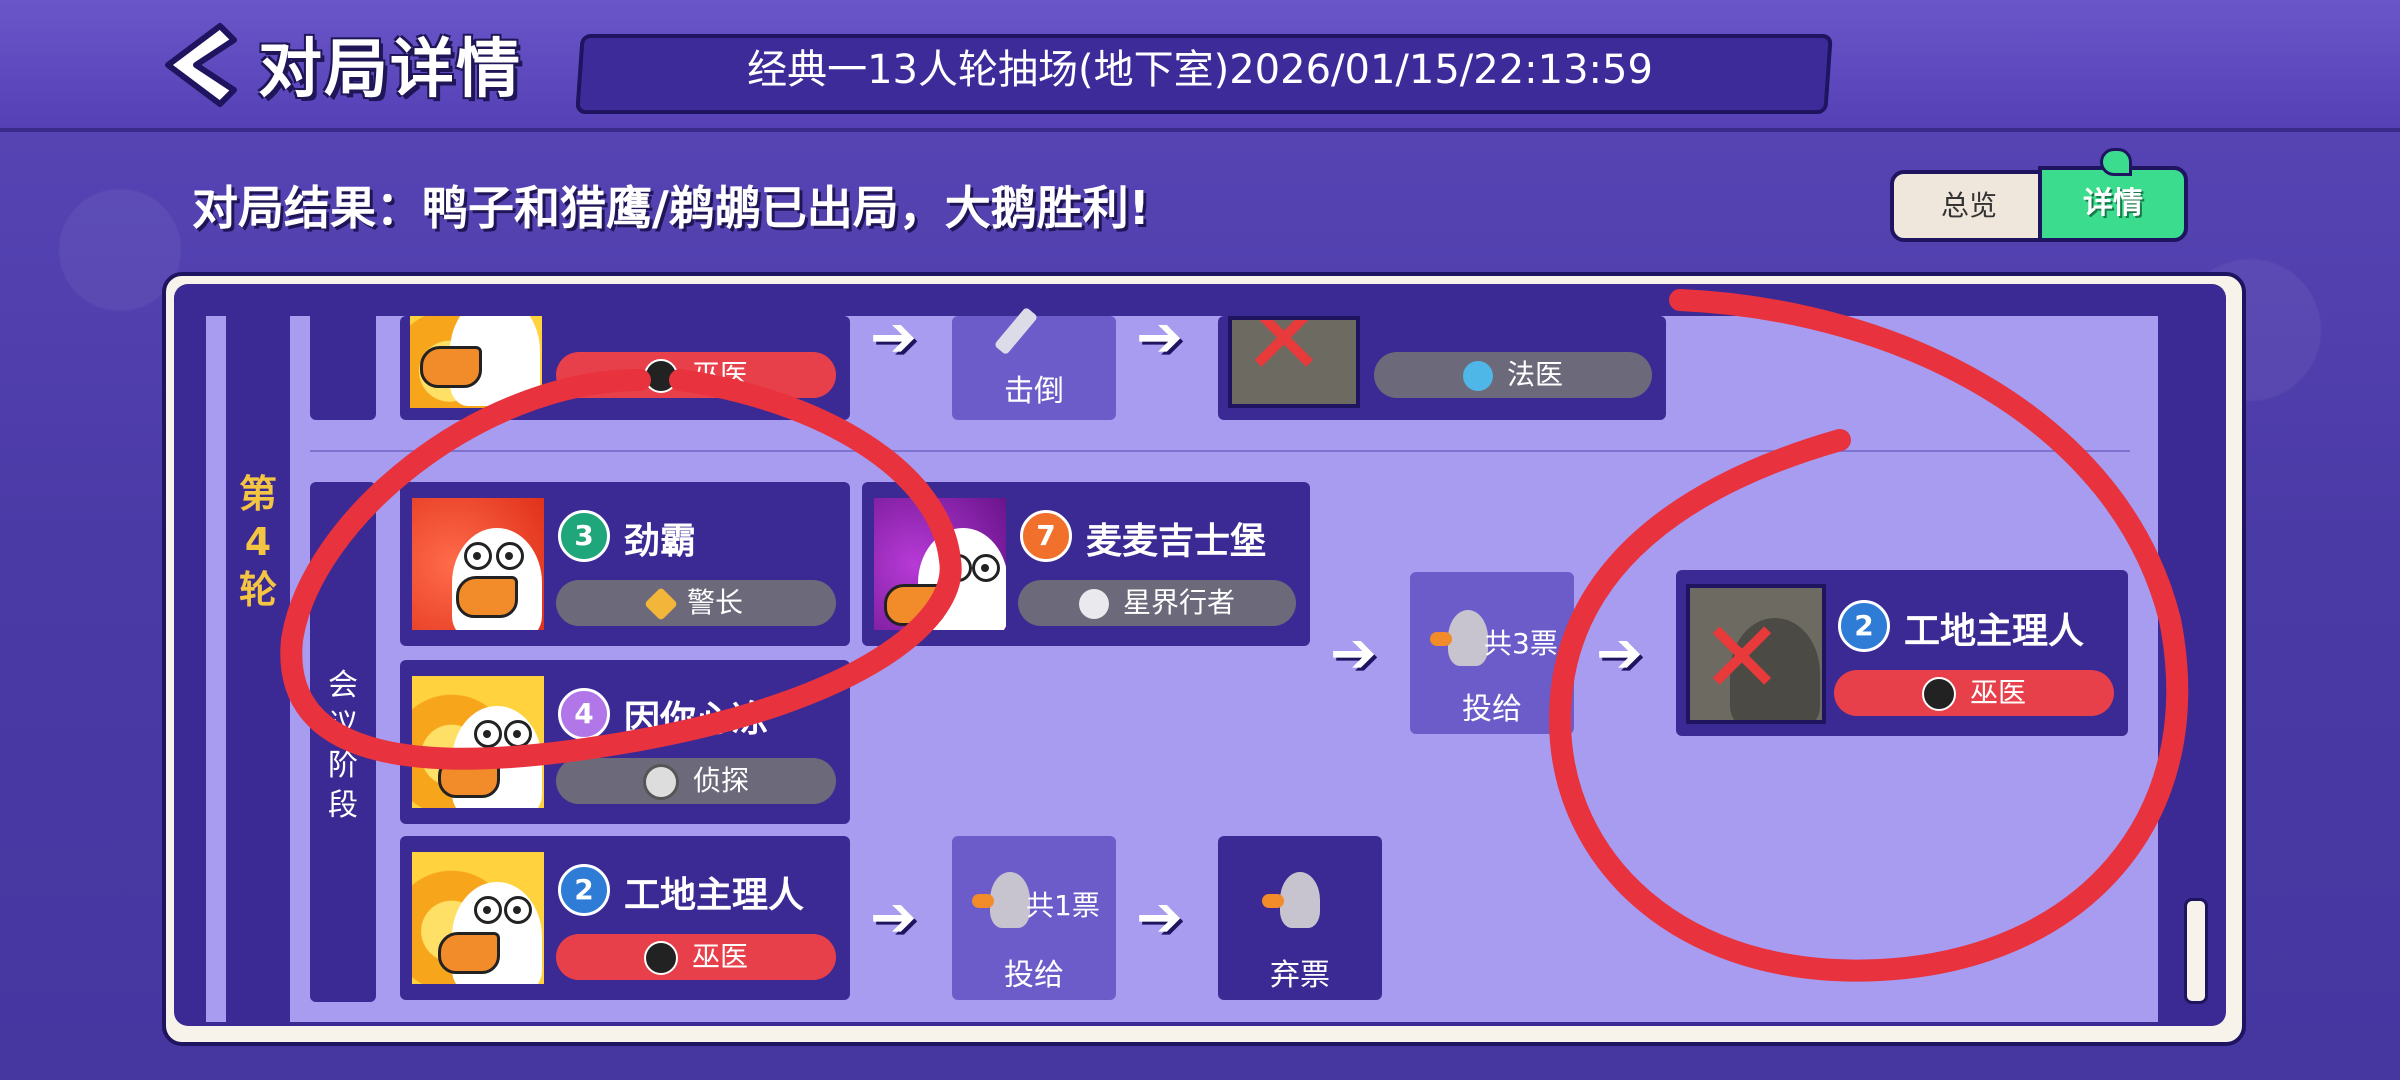 The width and height of the screenshot is (2400, 1080). What do you see at coordinates (343, 725) in the screenshot?
I see `phase-label-char: 议` at bounding box center [343, 725].